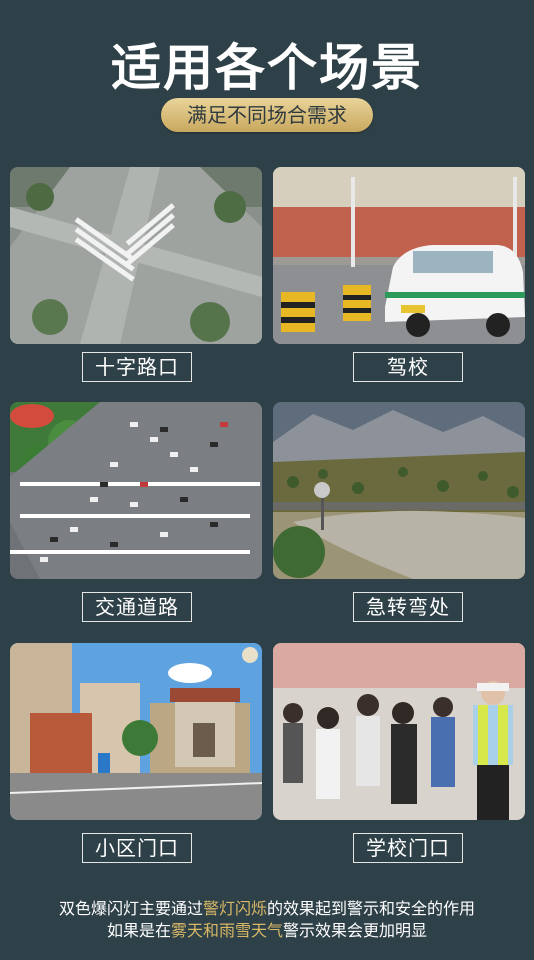  I want to click on scene-image-traffic-road, so click(136, 490).